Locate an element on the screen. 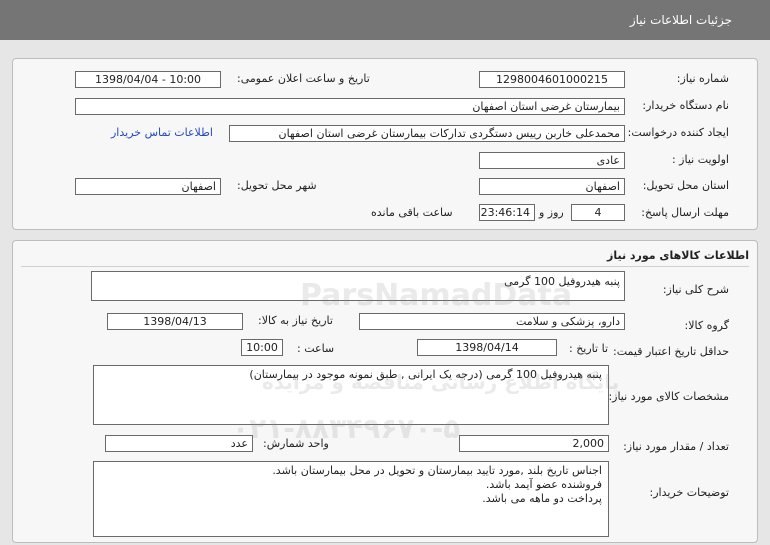 The image size is (770, 545). priority-label: اولویت نیاز : is located at coordinates (700, 159).